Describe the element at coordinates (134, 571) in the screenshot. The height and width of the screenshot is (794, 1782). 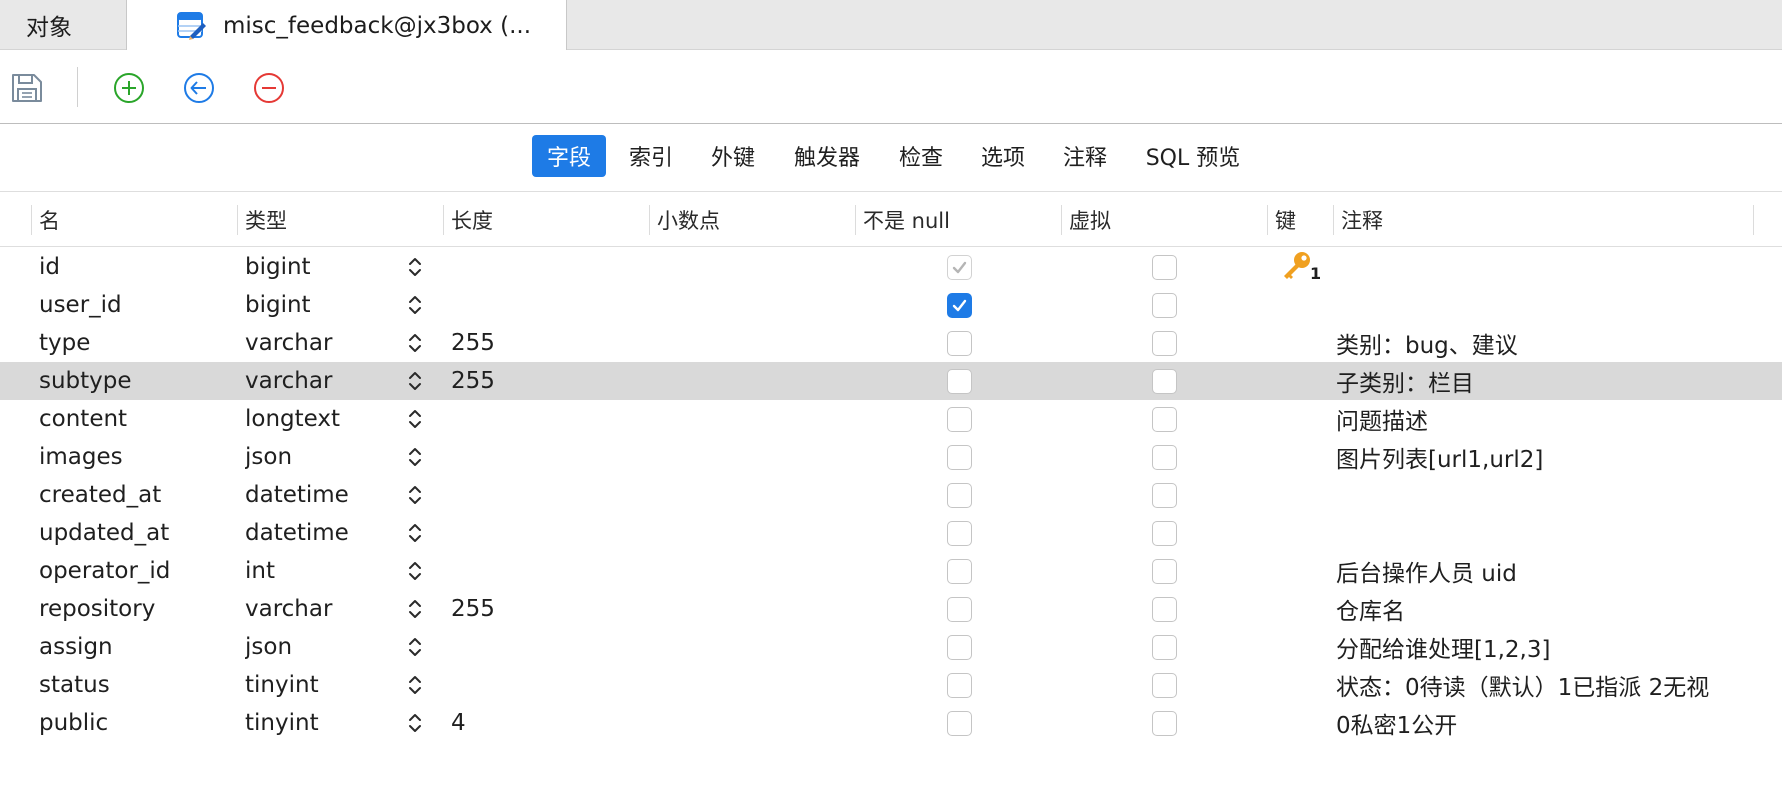
I see `field-name-cell: operator_id` at that location.